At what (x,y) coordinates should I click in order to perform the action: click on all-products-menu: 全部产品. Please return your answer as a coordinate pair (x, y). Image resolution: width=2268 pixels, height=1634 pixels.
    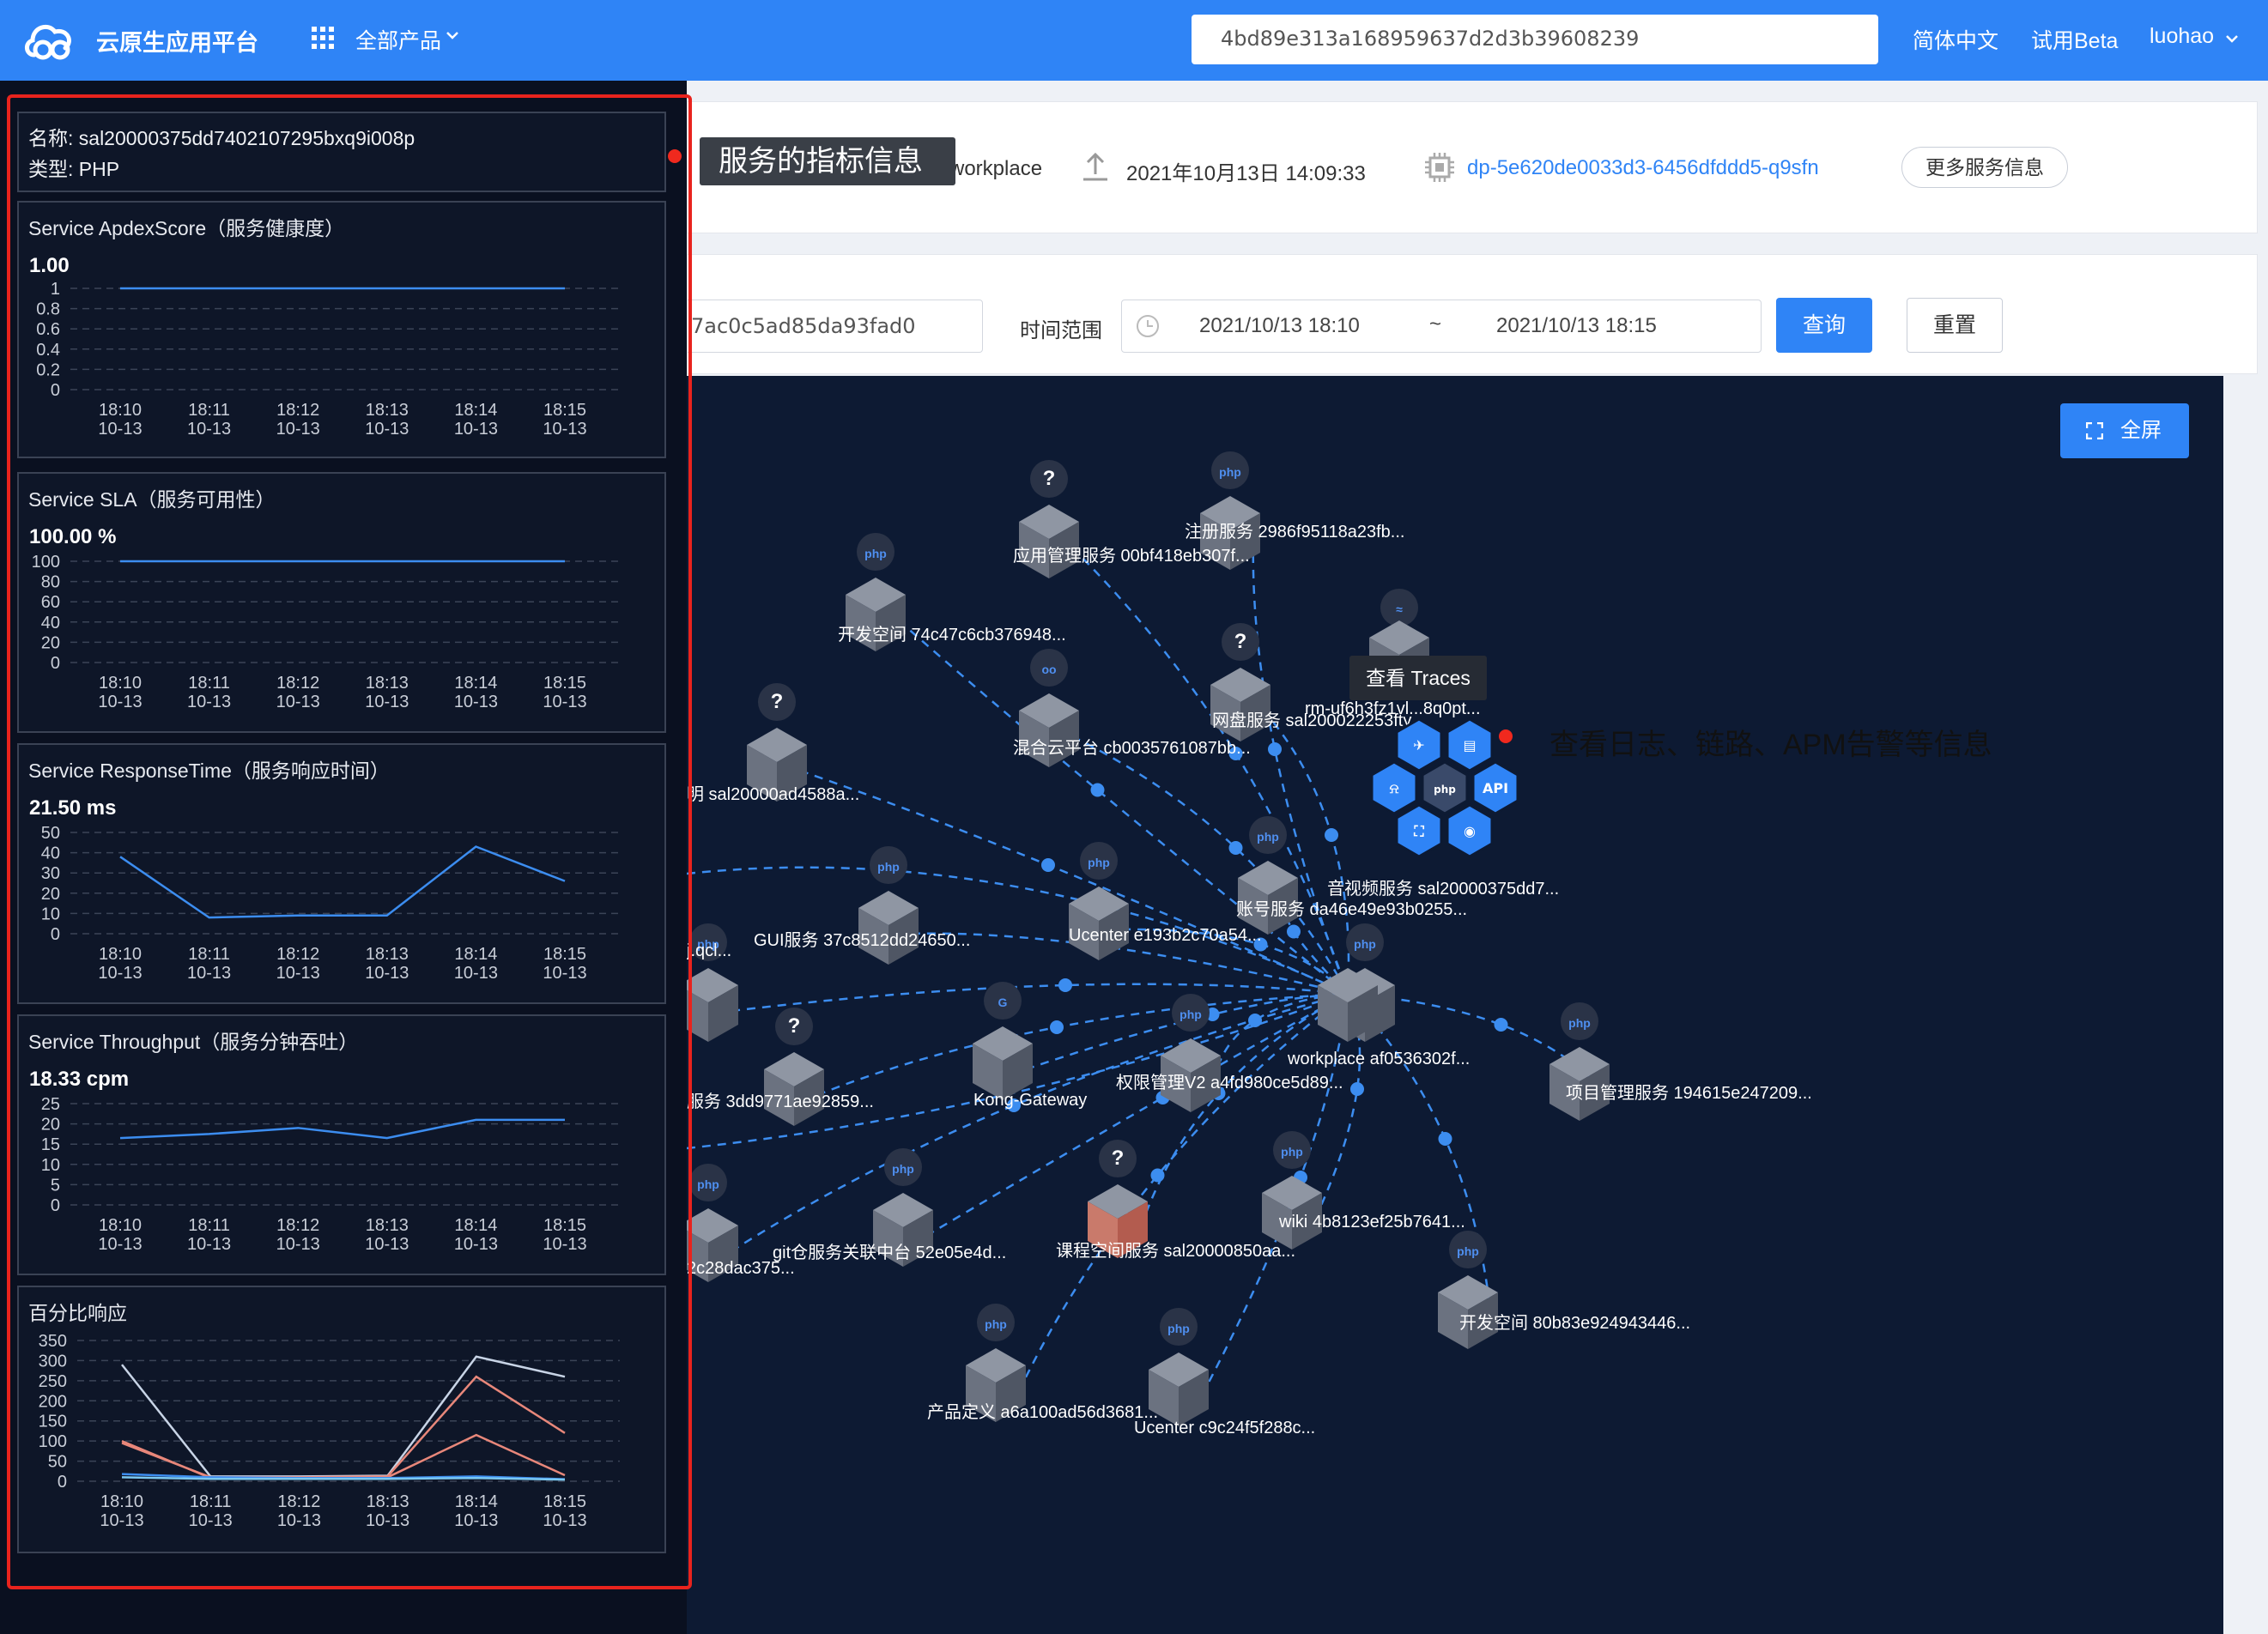
    Looking at the image, I should click on (398, 39).